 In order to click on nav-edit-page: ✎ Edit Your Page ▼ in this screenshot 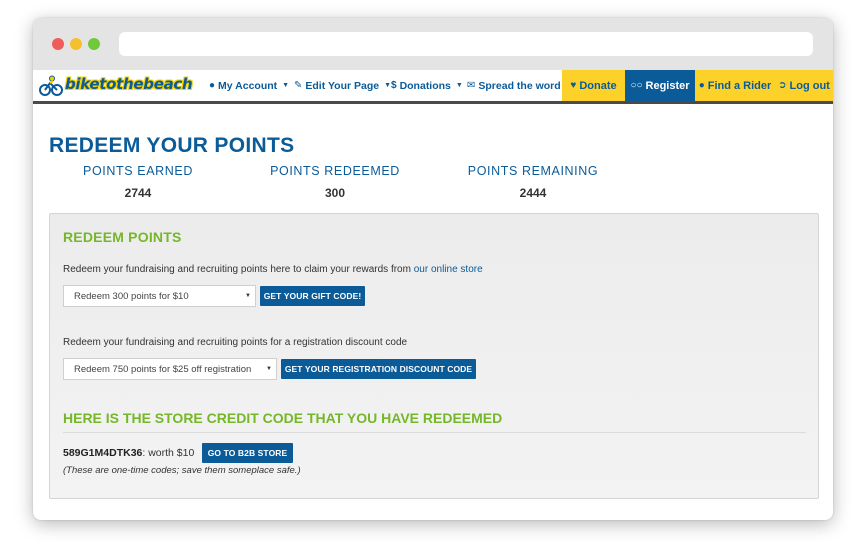, I will do `click(342, 85)`.